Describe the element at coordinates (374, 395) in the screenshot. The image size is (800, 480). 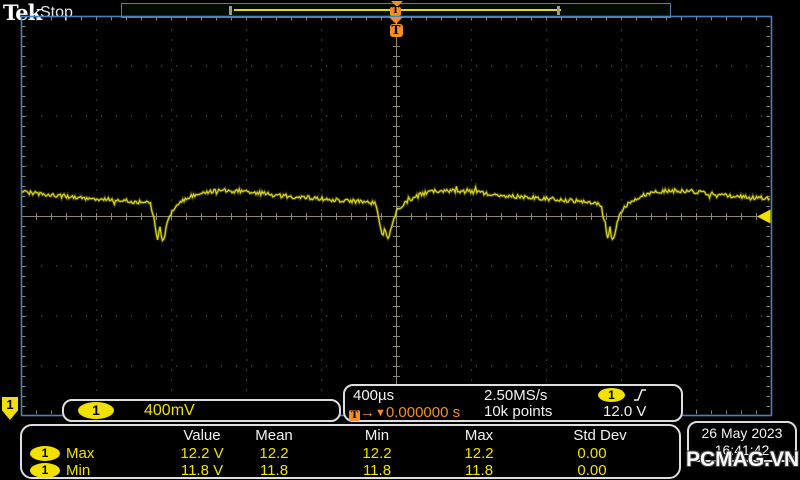
I see `time-per-div: 400µs` at that location.